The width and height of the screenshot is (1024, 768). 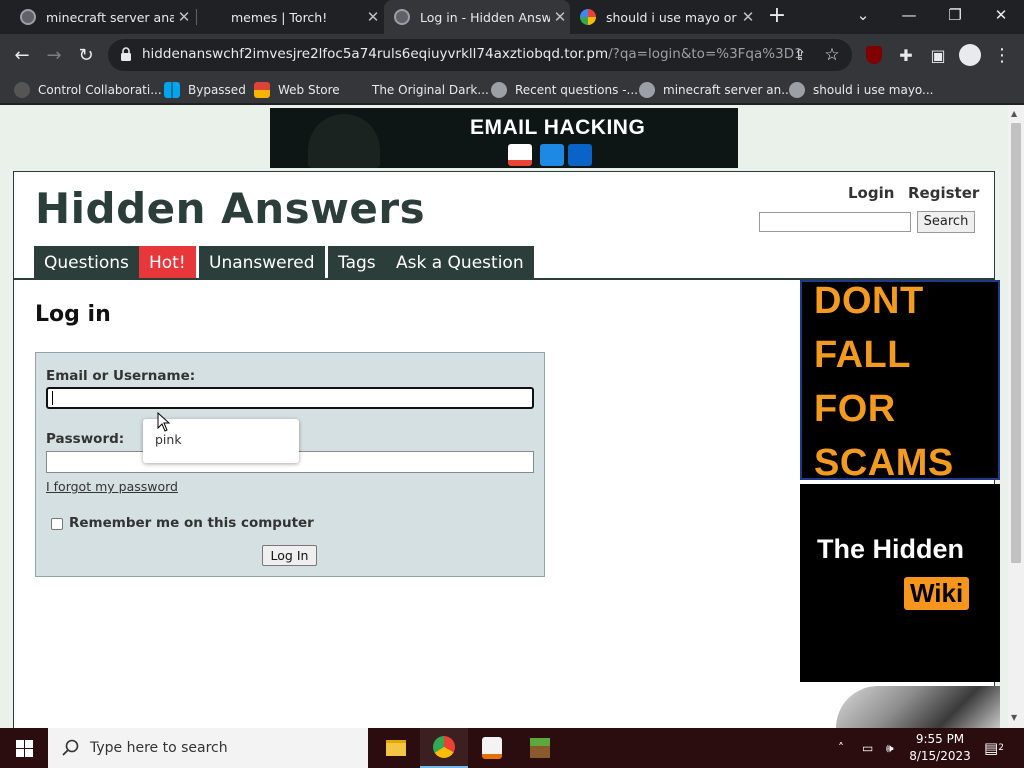 I want to click on nav-unanswered: Unanswered, so click(x=262, y=263).